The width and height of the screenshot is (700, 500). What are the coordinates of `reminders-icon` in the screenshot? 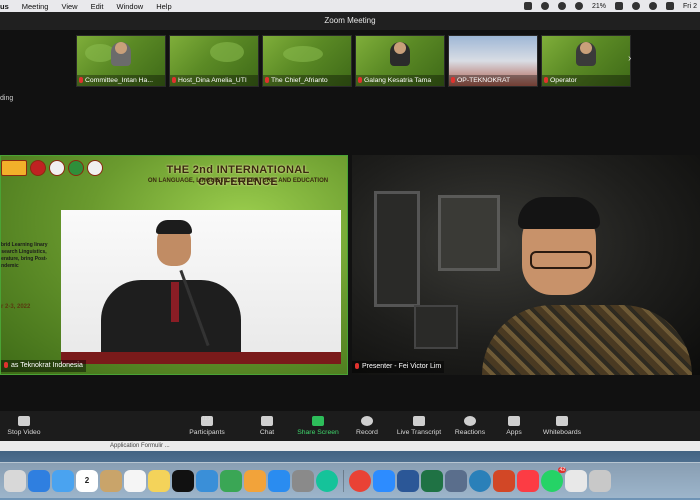 It's located at (135, 480).